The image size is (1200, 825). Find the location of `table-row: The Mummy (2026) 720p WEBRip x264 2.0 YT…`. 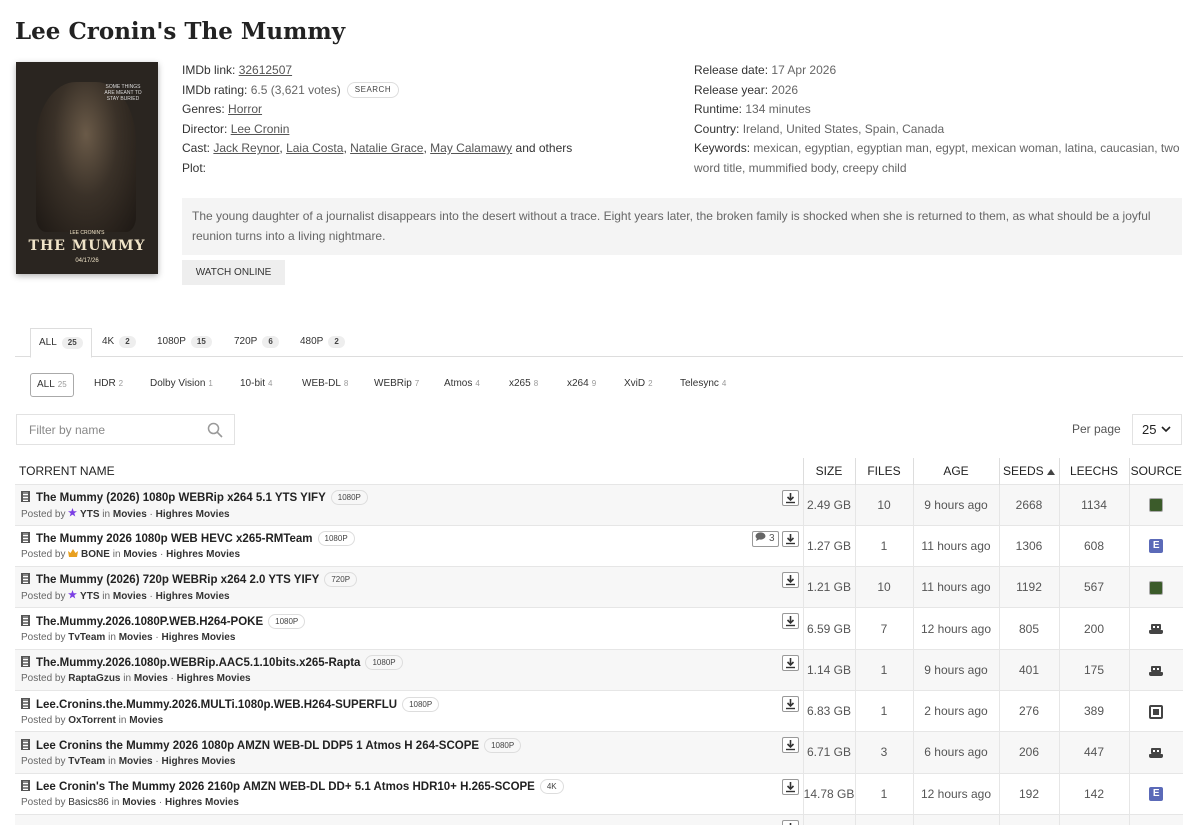

table-row: The Mummy (2026) 720p WEBRip x264 2.0 YT… is located at coordinates (599, 587).